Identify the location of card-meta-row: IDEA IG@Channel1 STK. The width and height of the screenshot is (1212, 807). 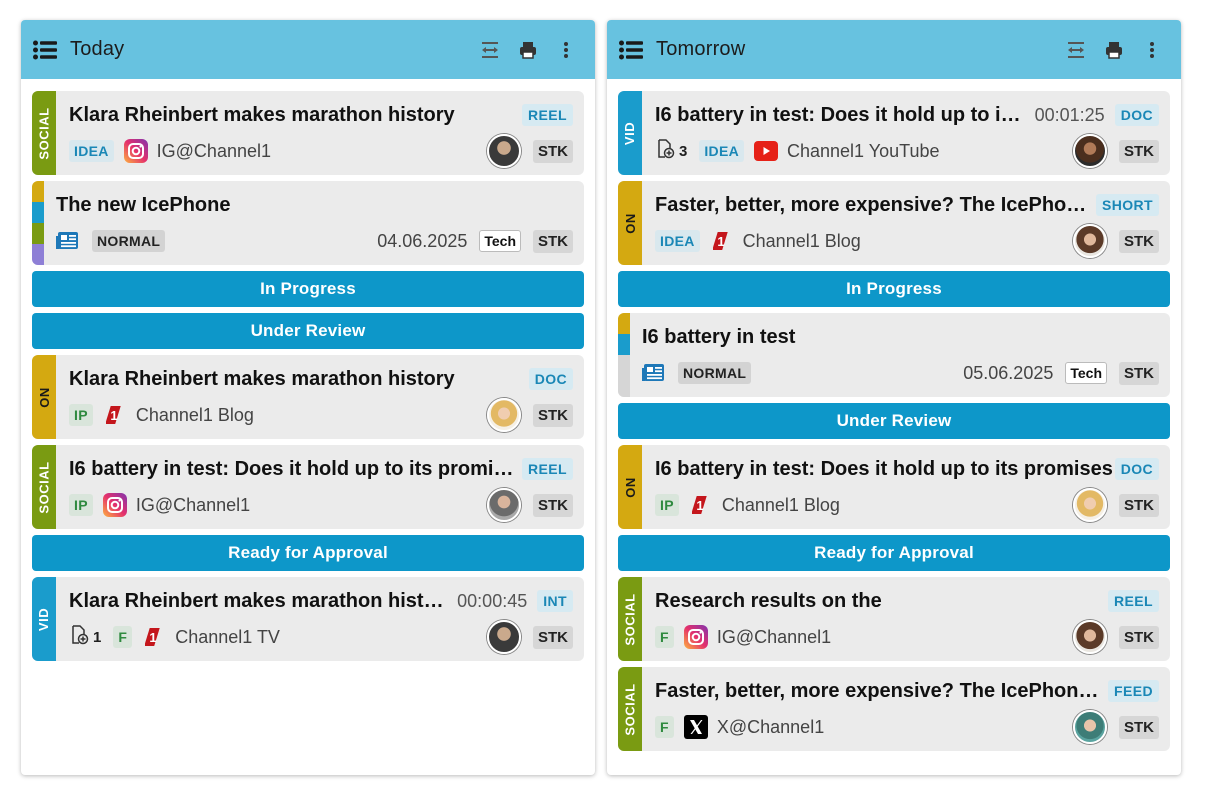
(321, 151).